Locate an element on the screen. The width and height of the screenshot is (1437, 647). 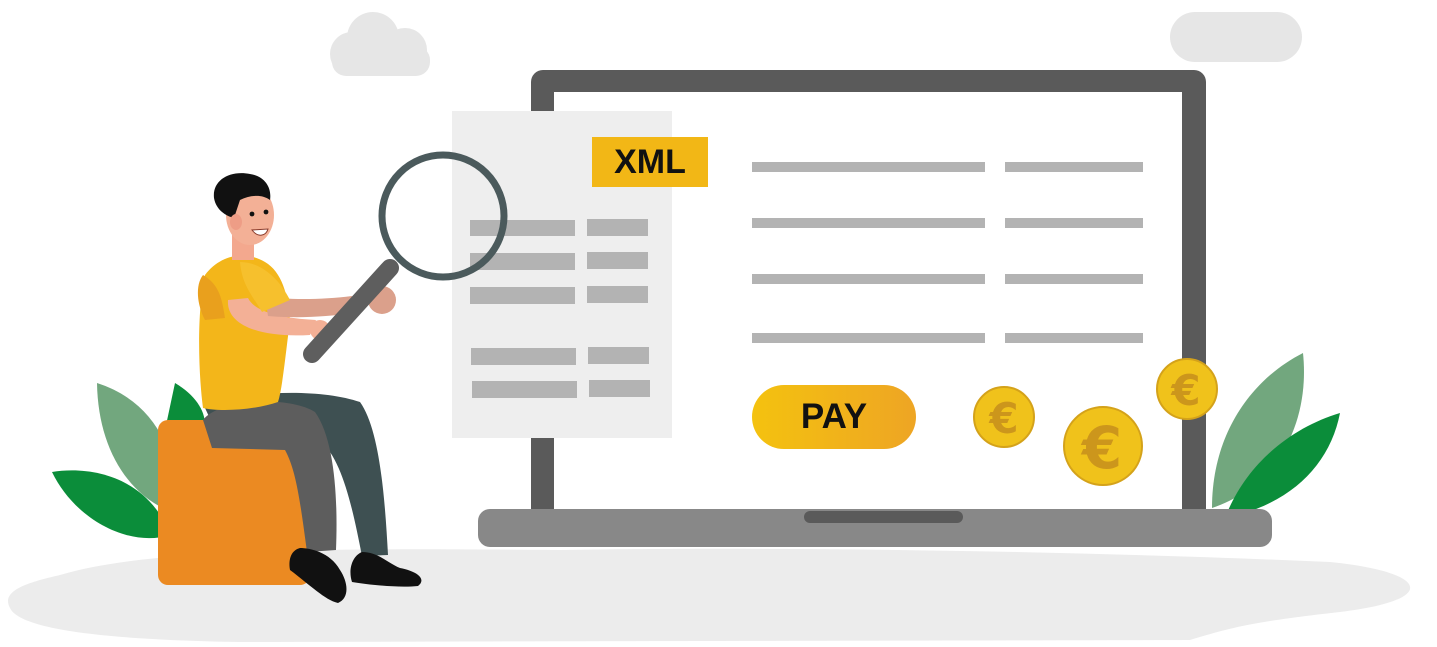
plant-right is located at coordinates (1276, 435).